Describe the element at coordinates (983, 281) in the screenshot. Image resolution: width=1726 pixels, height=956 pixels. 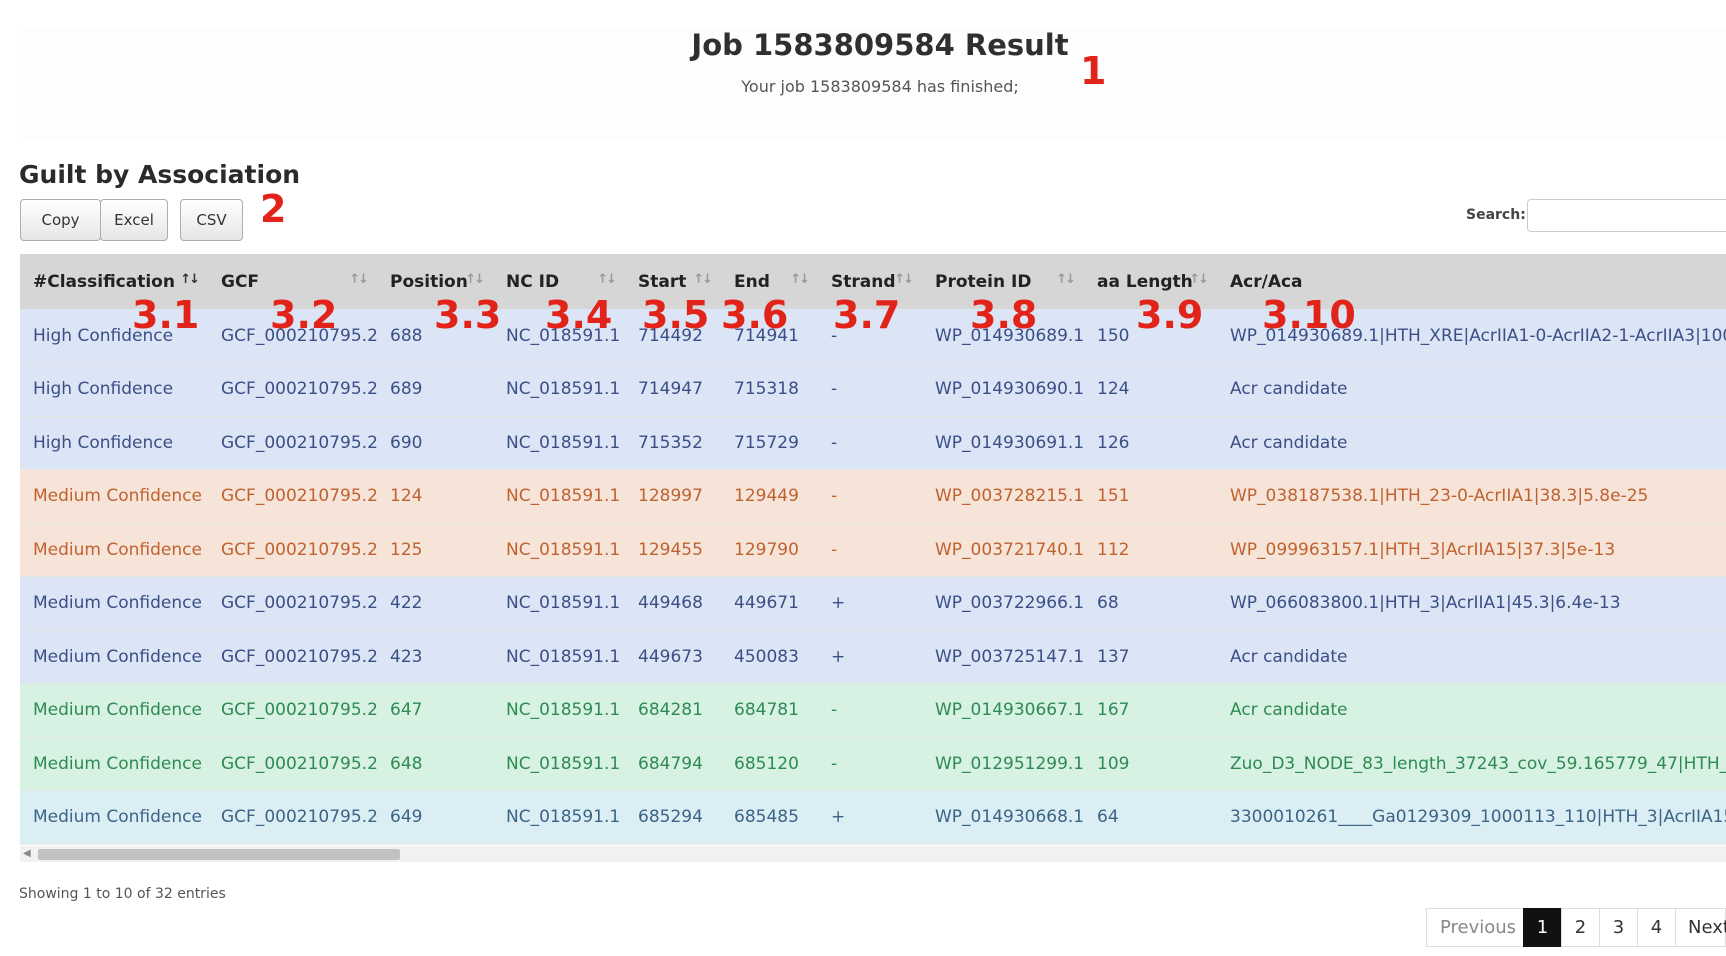
I see `column-header-label: Protein ID` at that location.